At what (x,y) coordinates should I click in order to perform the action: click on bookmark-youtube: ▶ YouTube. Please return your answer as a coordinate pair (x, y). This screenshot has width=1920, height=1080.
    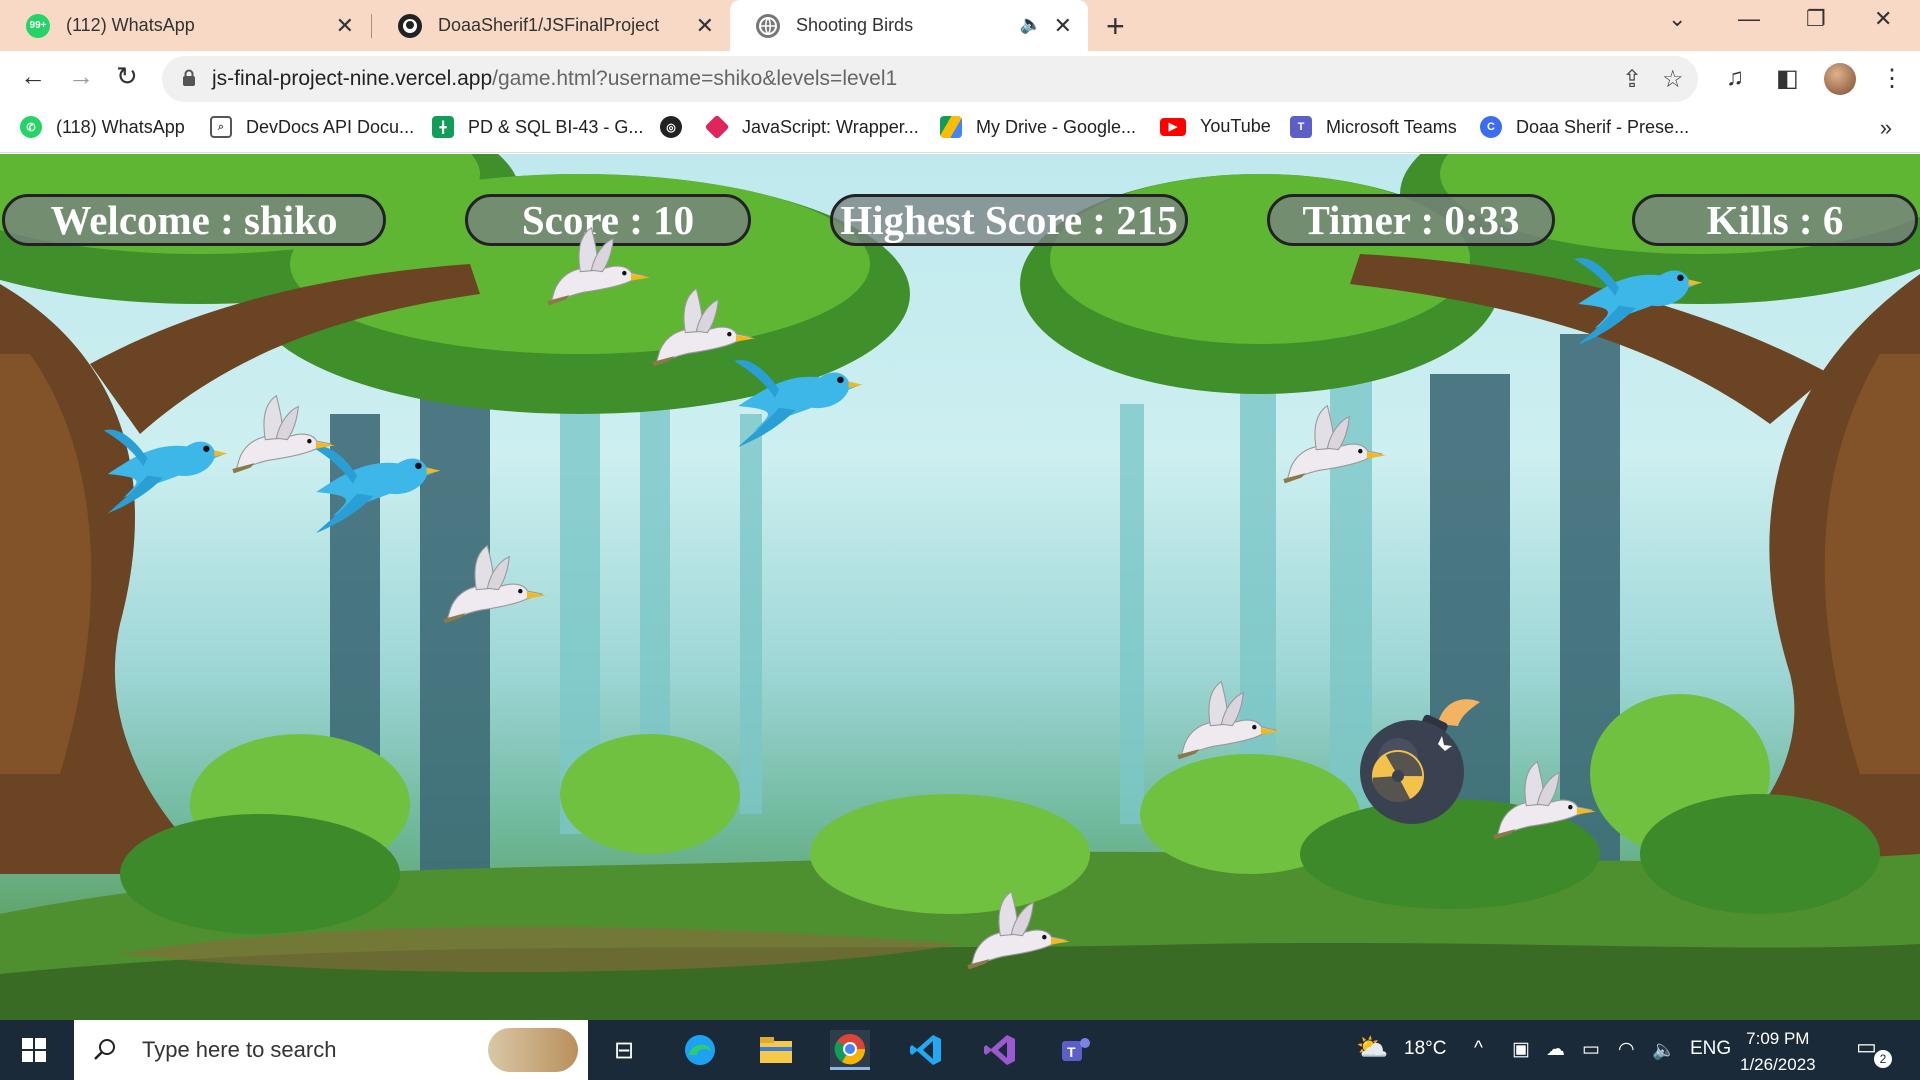
    Looking at the image, I should click on (1215, 126).